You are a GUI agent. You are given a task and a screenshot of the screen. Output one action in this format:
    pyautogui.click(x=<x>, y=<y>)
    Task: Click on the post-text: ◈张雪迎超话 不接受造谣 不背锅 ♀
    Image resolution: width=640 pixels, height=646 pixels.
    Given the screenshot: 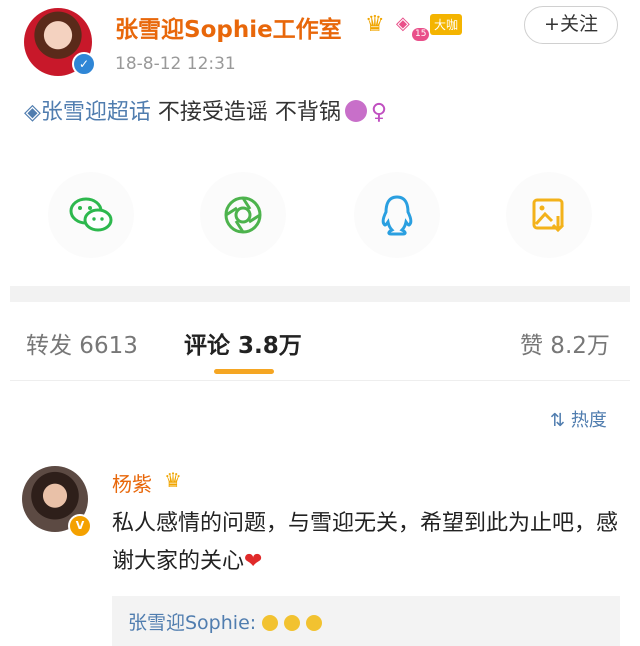 What is the action you would take?
    pyautogui.click(x=205, y=110)
    